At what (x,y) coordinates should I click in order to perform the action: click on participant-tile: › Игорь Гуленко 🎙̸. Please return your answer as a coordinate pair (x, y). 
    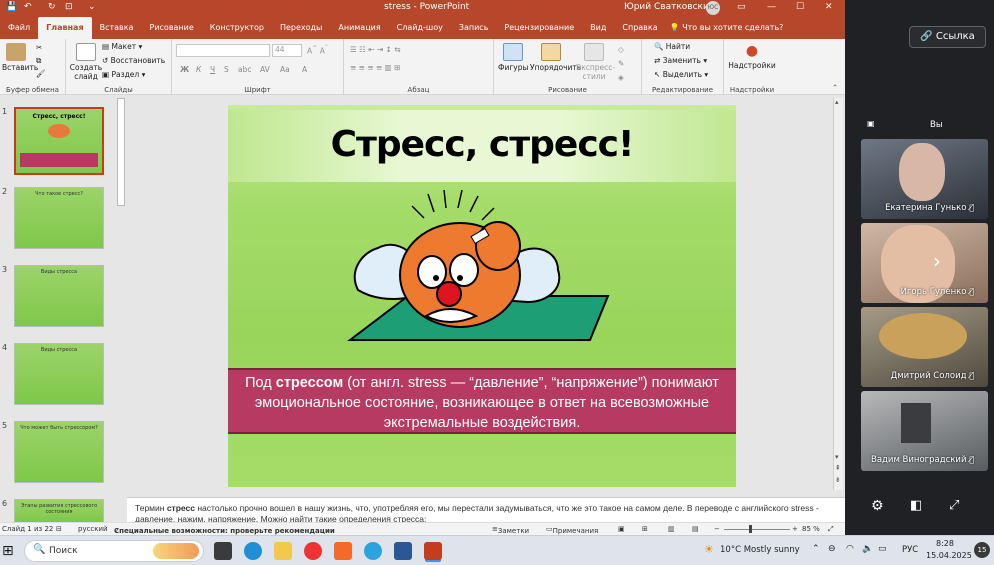
    Looking at the image, I should click on (924, 263).